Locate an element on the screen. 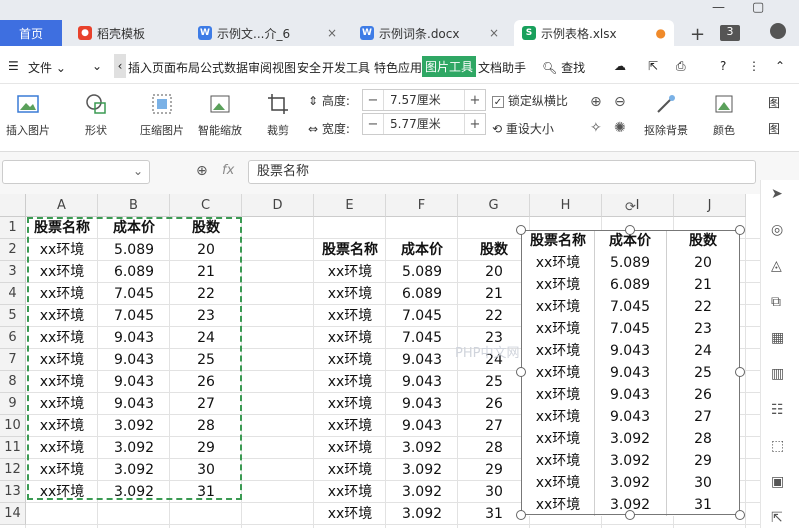  menu-special: 特色应用 is located at coordinates (398, 67).